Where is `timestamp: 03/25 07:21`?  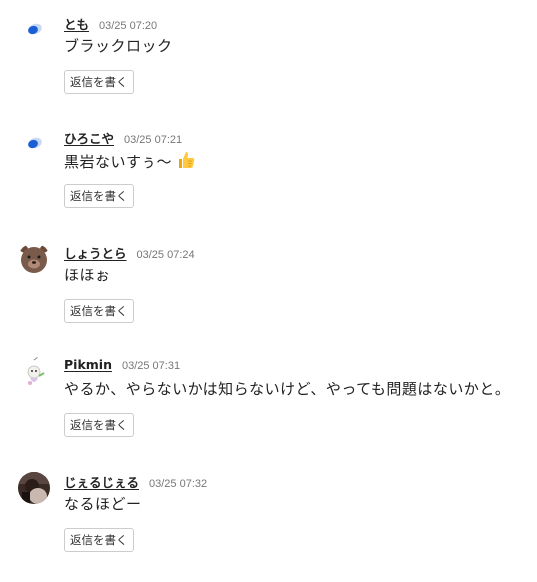 timestamp: 03/25 07:21 is located at coordinates (153, 140).